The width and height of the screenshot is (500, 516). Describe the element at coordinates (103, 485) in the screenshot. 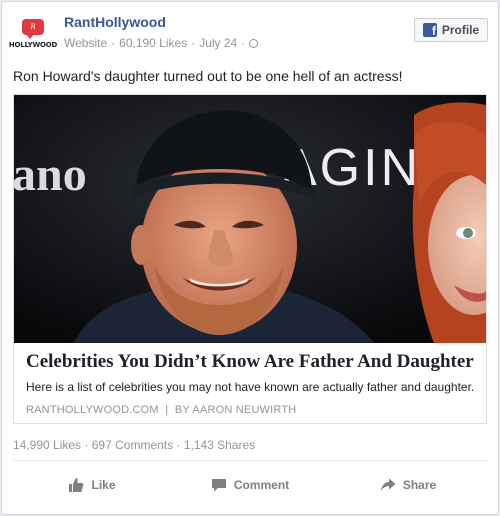

I see `like-label: Like` at that location.